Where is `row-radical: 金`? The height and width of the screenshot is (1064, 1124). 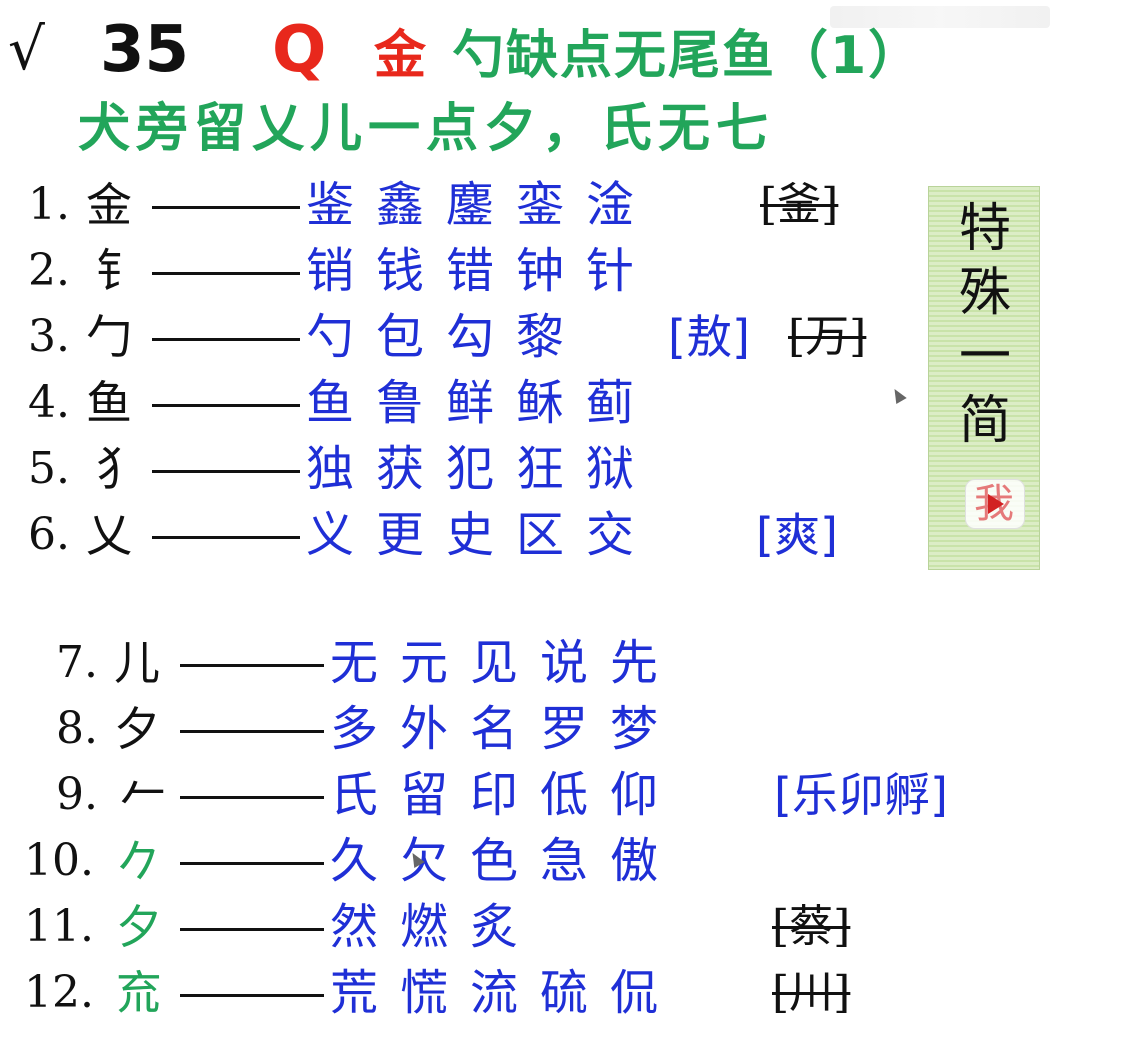
row-radical: 金 is located at coordinates (109, 205).